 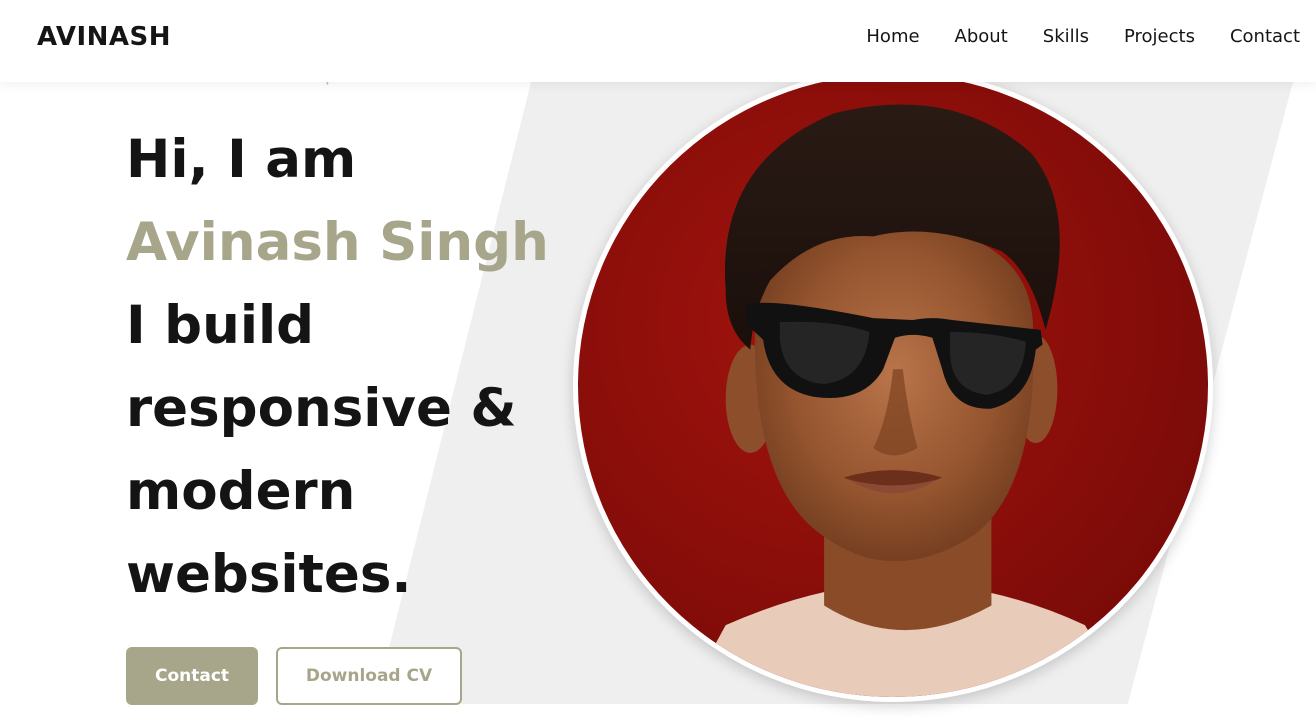 What do you see at coordinates (1265, 36) in the screenshot?
I see `nav-contact: Contact` at bounding box center [1265, 36].